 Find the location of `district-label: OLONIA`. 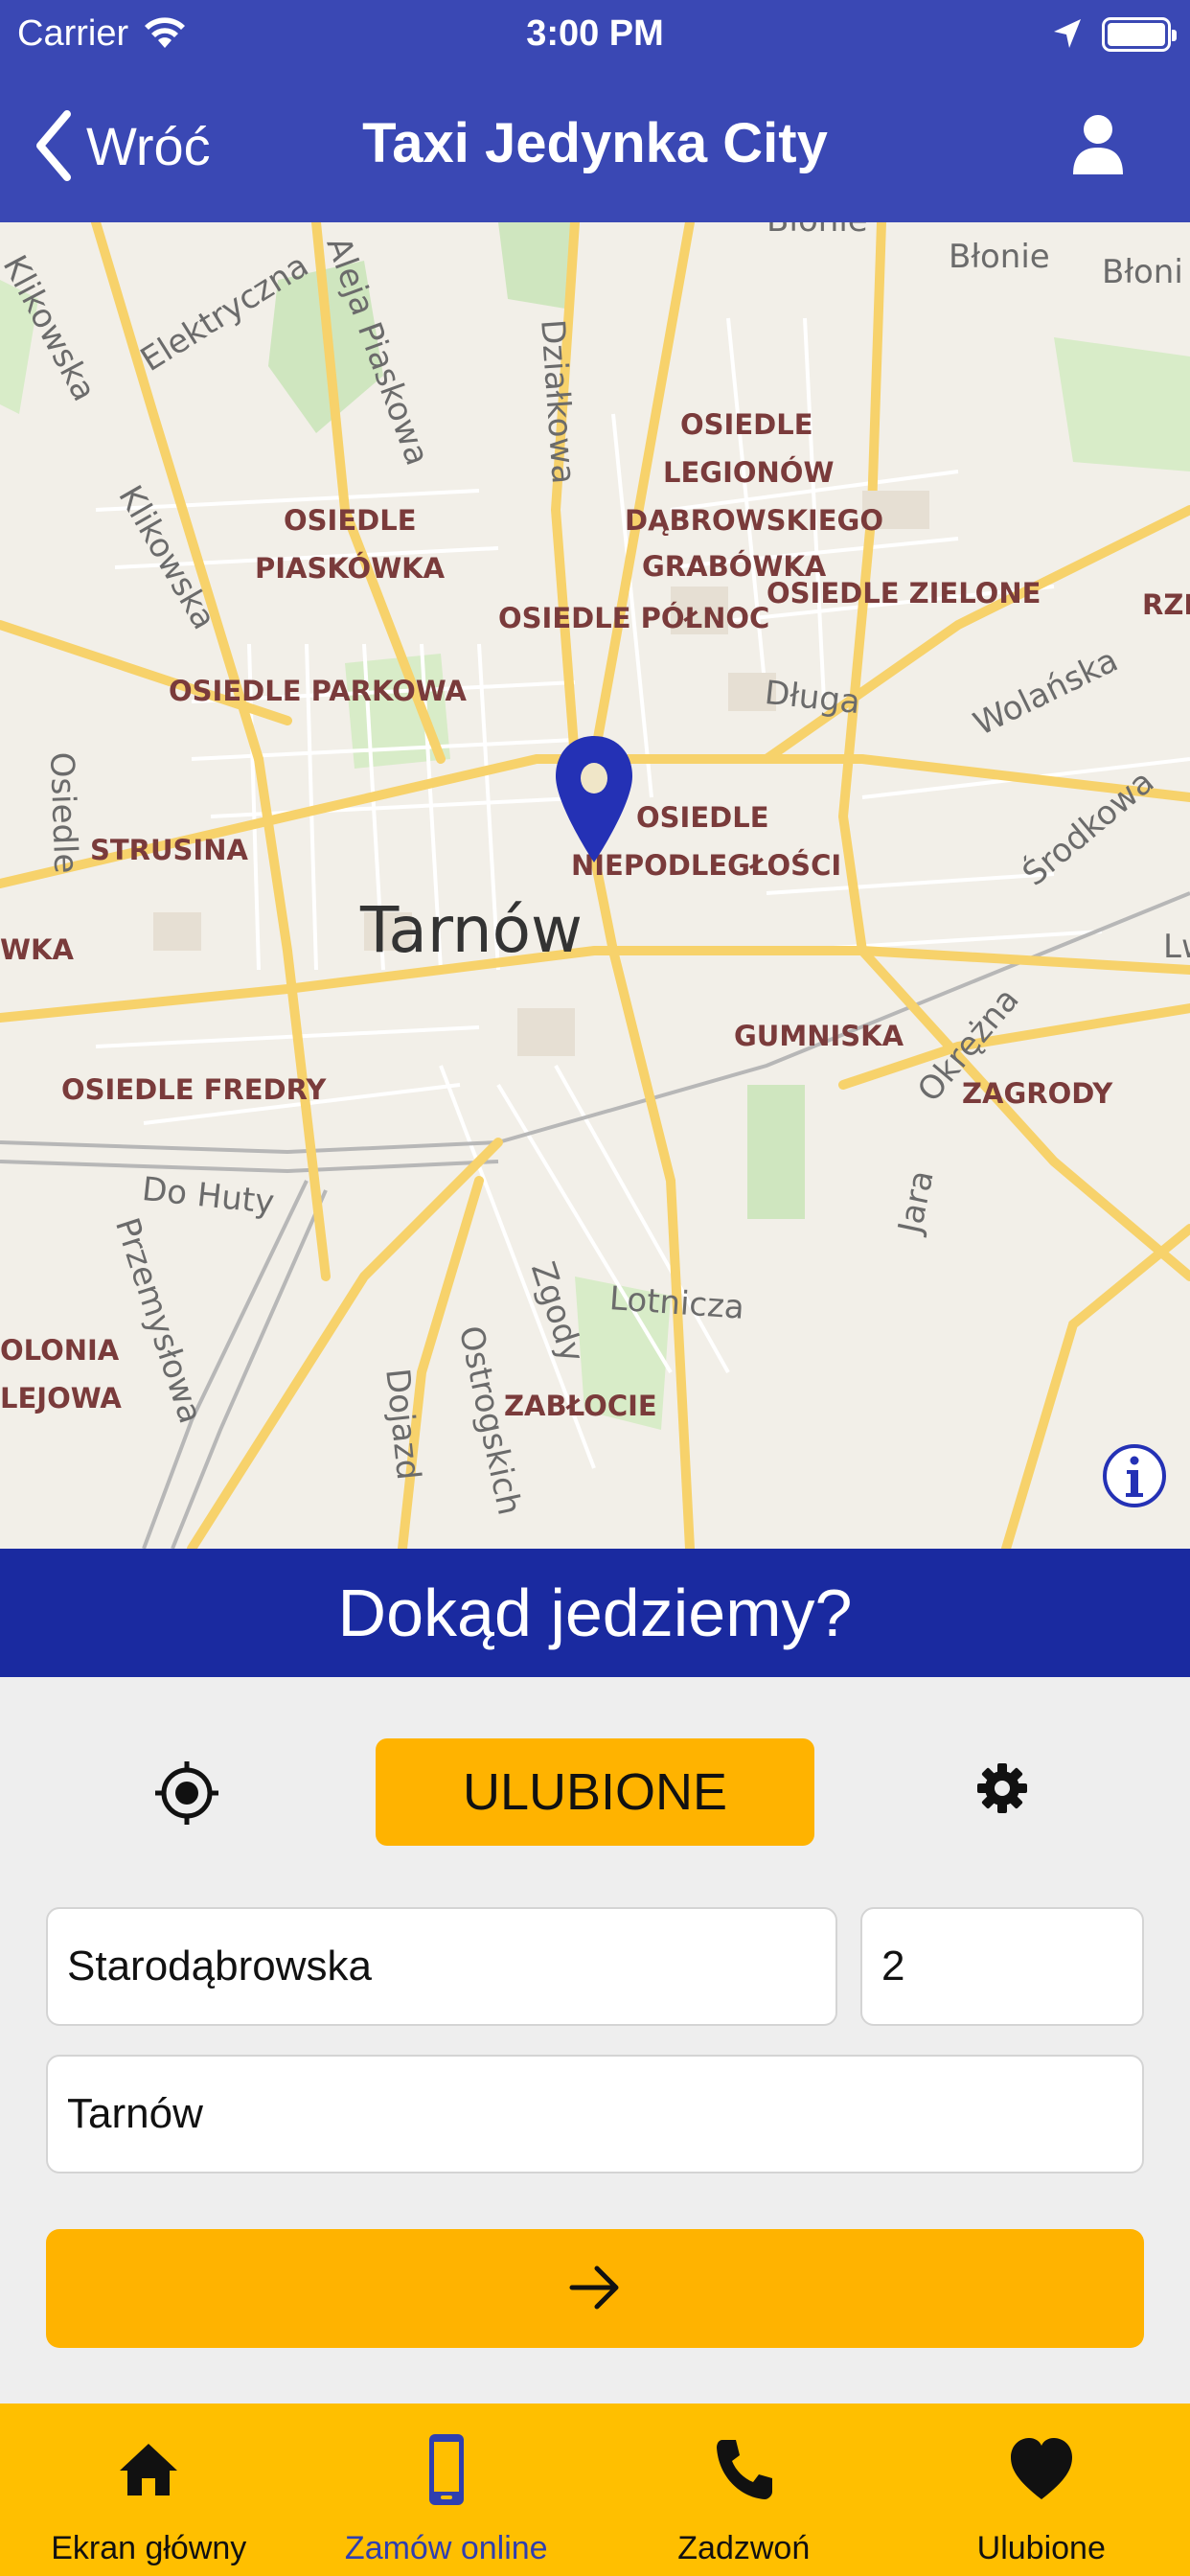

district-label: OLONIA is located at coordinates (60, 1350).